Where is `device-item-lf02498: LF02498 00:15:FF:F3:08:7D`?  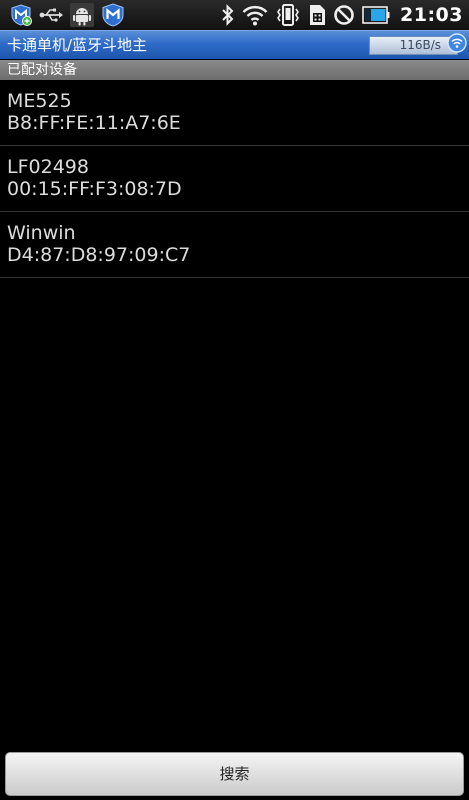 device-item-lf02498: LF02498 00:15:FF:F3:08:7D is located at coordinates (234, 179).